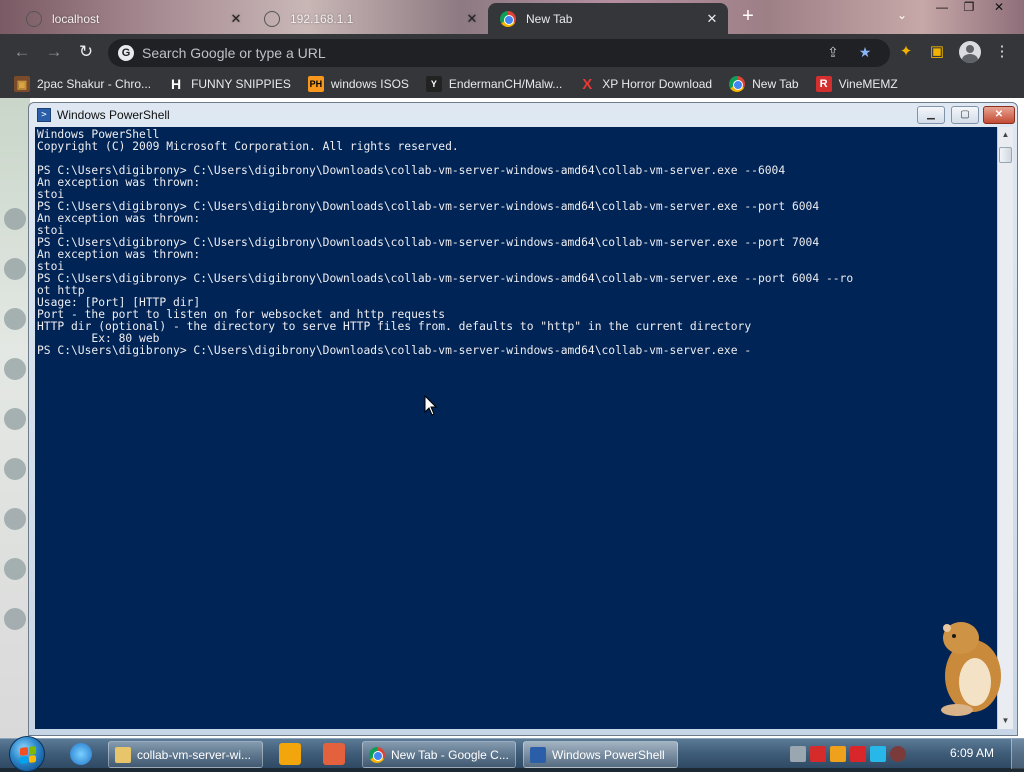  What do you see at coordinates (848, 754) in the screenshot?
I see `system-tray` at bounding box center [848, 754].